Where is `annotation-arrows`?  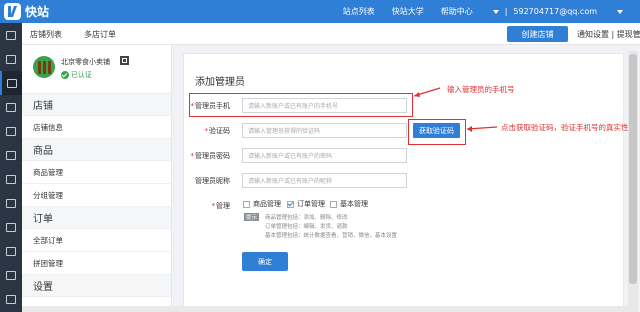
annotation-arrows is located at coordinates (455, 109).